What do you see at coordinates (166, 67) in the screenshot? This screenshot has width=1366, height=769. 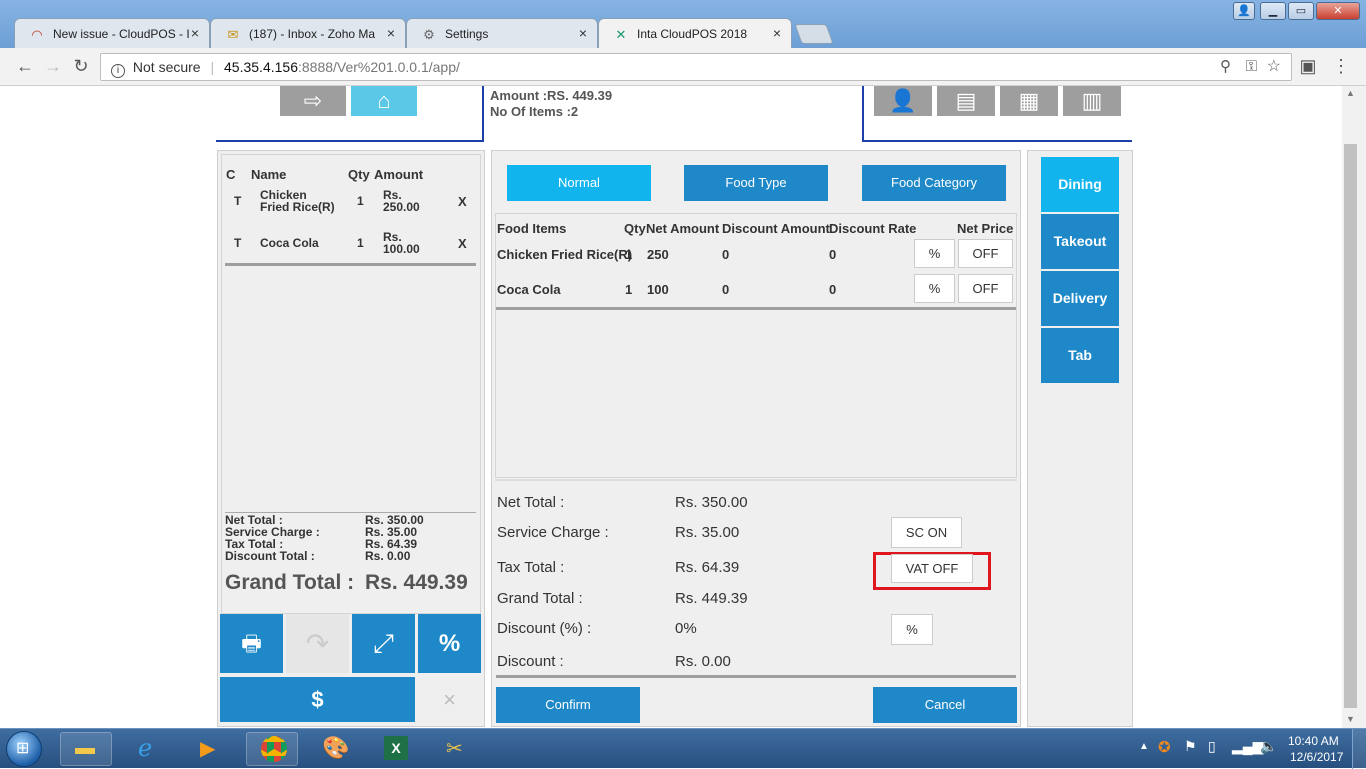 I see `security-status: Not secure` at bounding box center [166, 67].